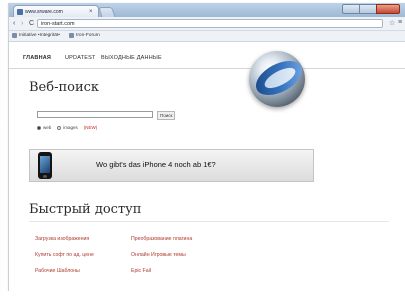  Describe the element at coordinates (141, 271) in the screenshot. I see `quick-link: Epic Fail` at that location.